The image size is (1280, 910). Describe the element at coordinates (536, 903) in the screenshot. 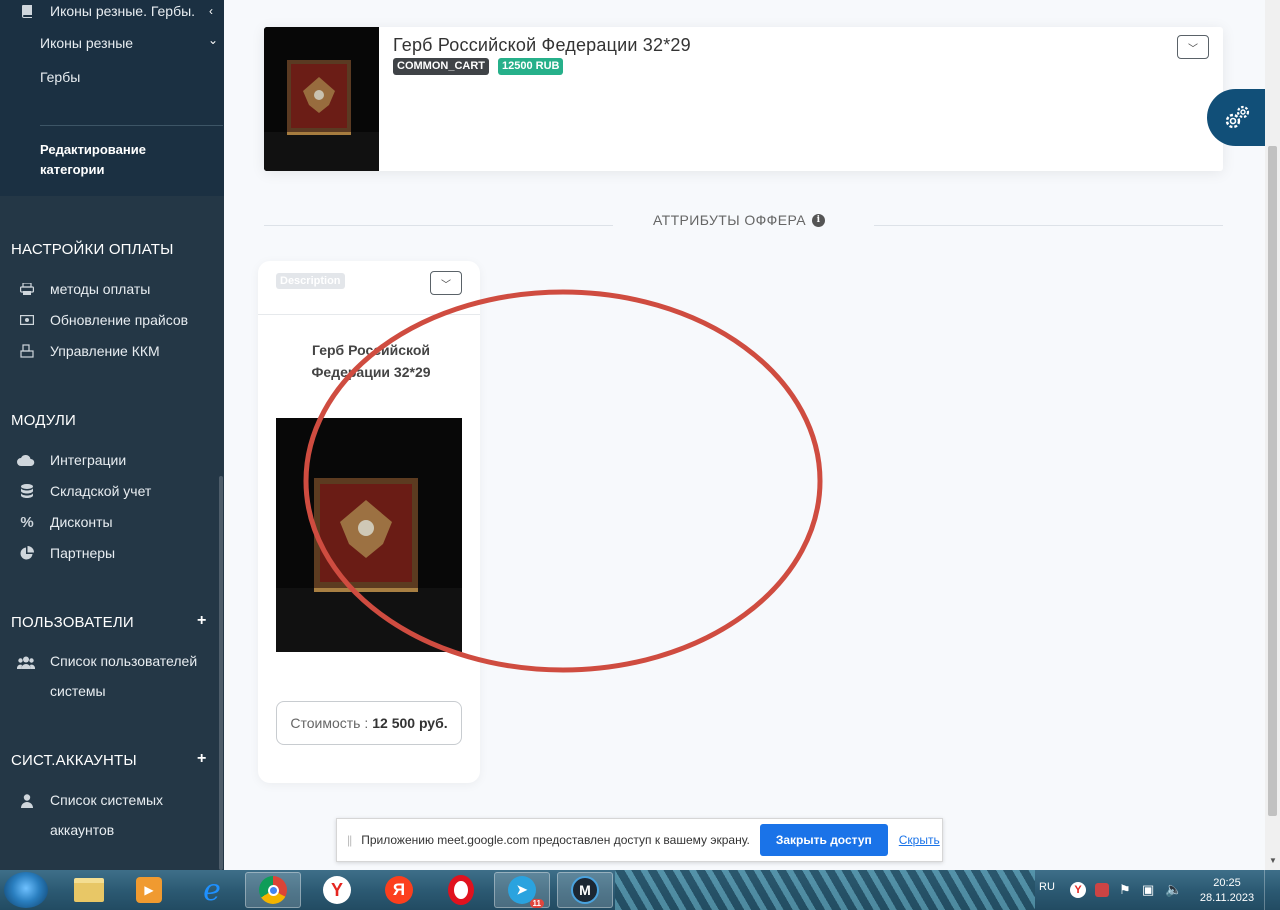

I see `telegram-unread-badge: 11` at that location.